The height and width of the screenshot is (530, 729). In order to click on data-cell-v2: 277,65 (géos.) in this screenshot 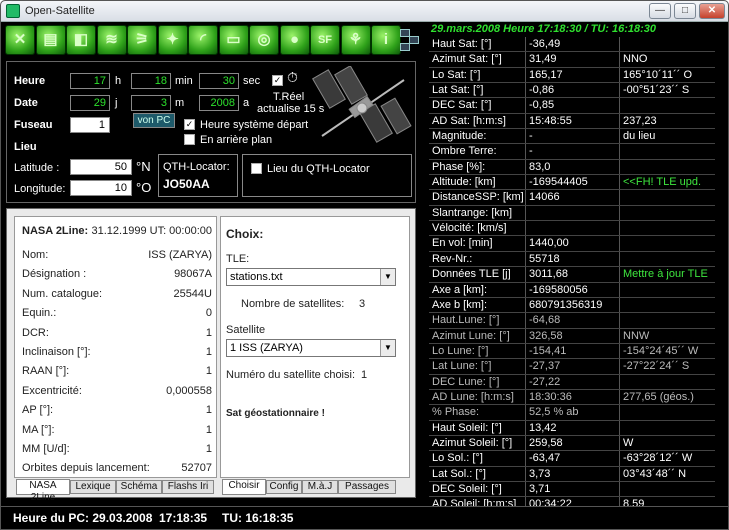, I will do `click(658, 396)`.